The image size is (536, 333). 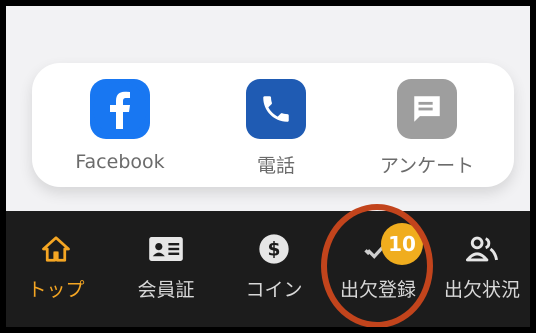 What do you see at coordinates (120, 162) in the screenshot?
I see `facebook-label: Facebook` at bounding box center [120, 162].